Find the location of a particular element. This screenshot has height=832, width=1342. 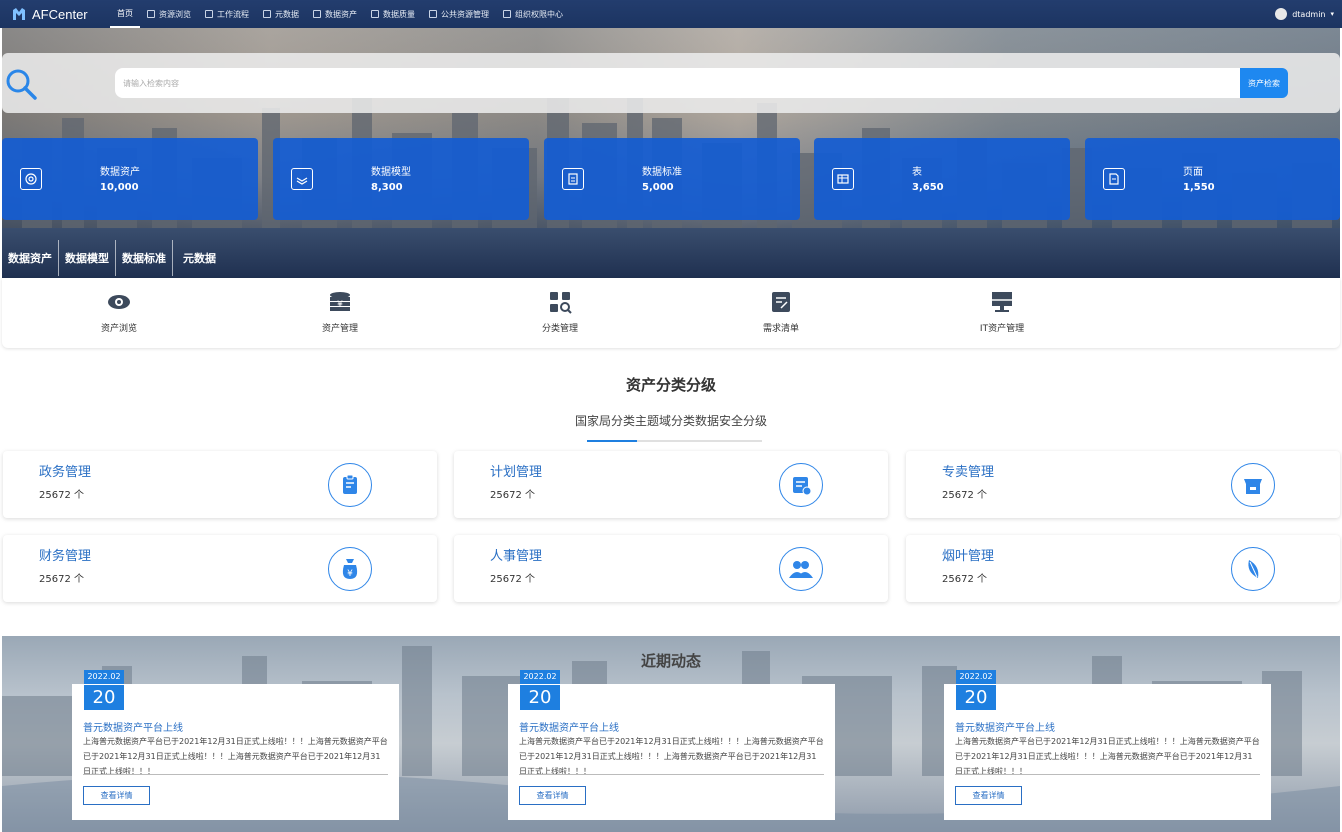

coins-icon: ¥ is located at coordinates (340, 301).